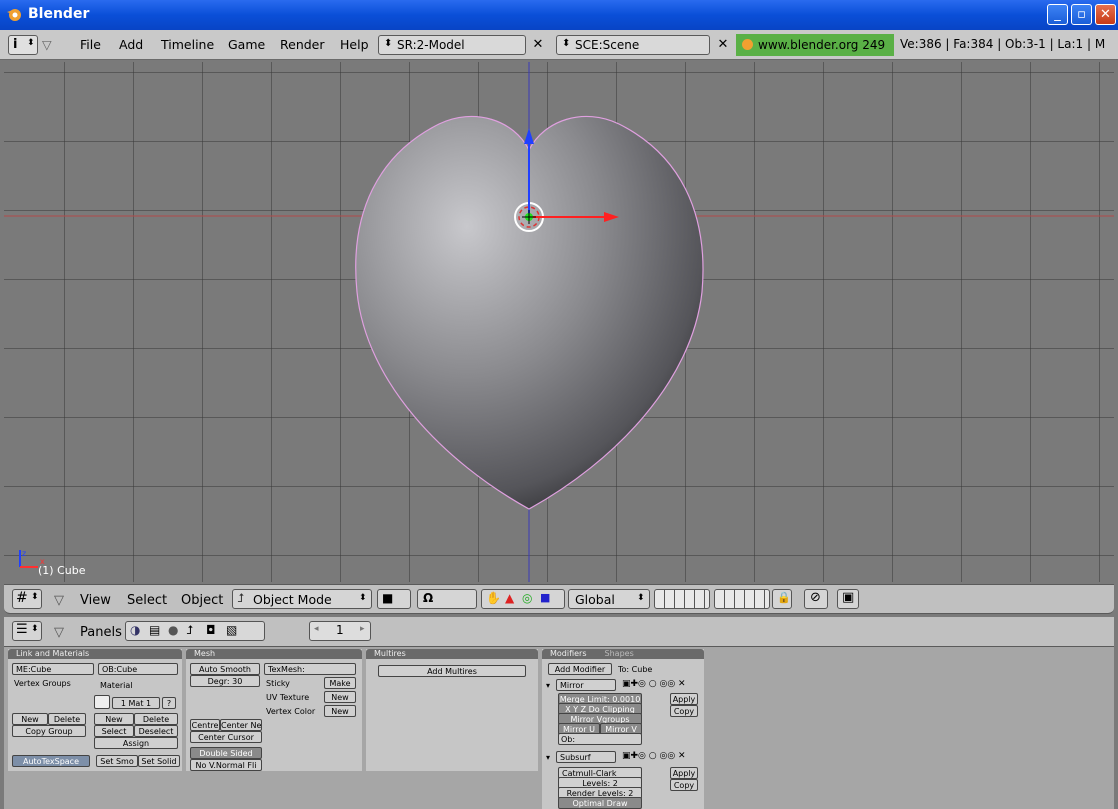  I want to click on menu-select: Select, so click(147, 600).